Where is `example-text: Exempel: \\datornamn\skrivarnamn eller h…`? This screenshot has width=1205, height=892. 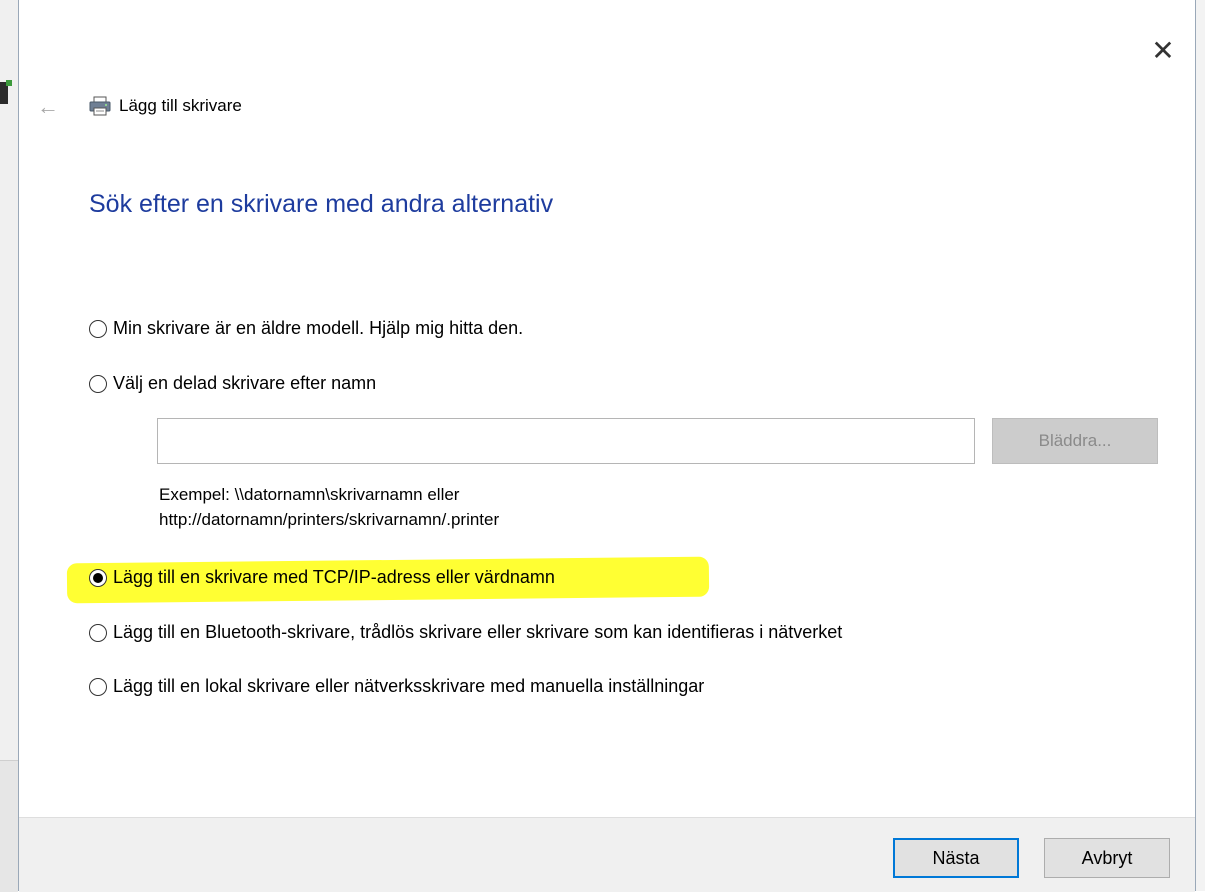 example-text: Exempel: \\datornamn\skrivarnamn eller h… is located at coordinates (329, 507).